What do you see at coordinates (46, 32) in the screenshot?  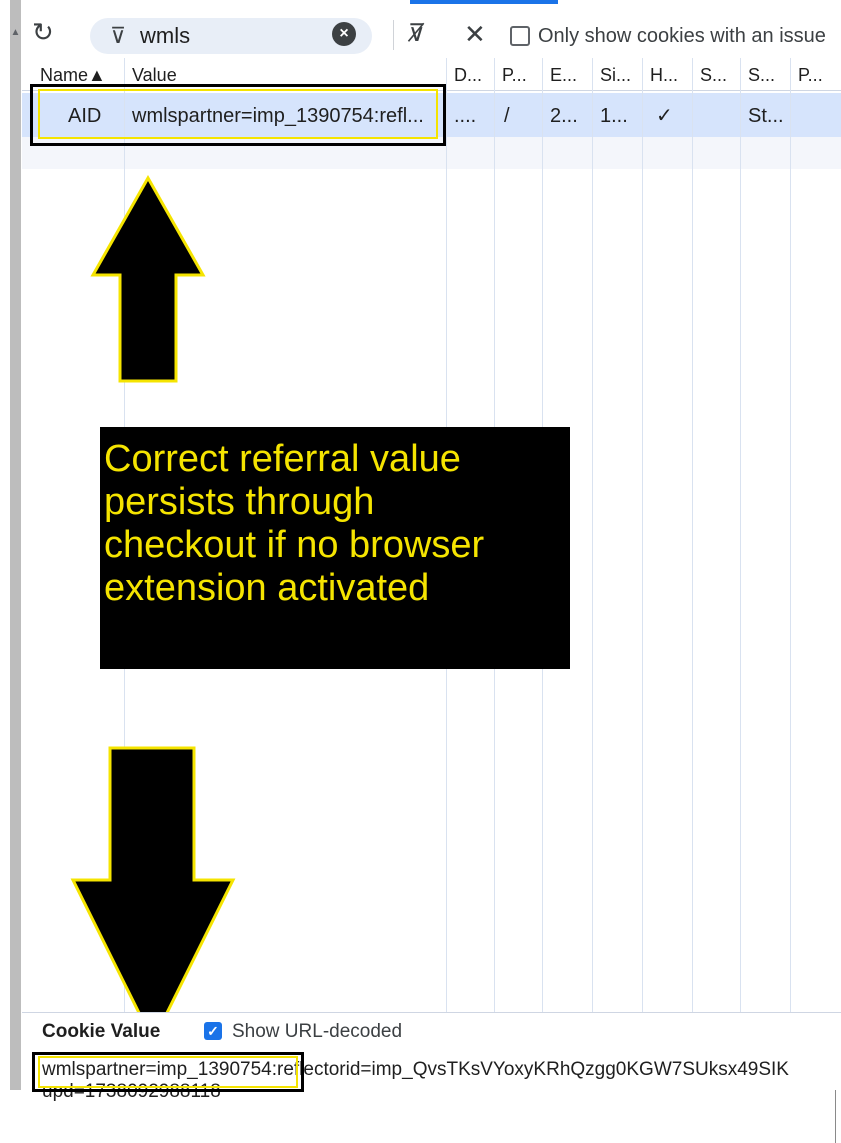 I see `refresh-icon: ↻` at bounding box center [46, 32].